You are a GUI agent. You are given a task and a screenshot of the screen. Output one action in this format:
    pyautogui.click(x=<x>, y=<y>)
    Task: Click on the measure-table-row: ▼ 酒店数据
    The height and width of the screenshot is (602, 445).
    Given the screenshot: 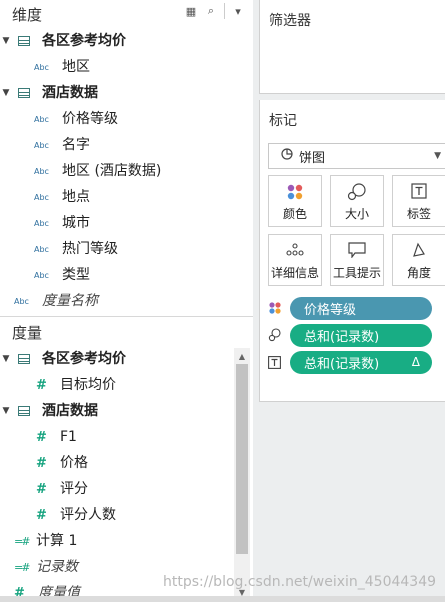 What is the action you would take?
    pyautogui.click(x=49, y=411)
    